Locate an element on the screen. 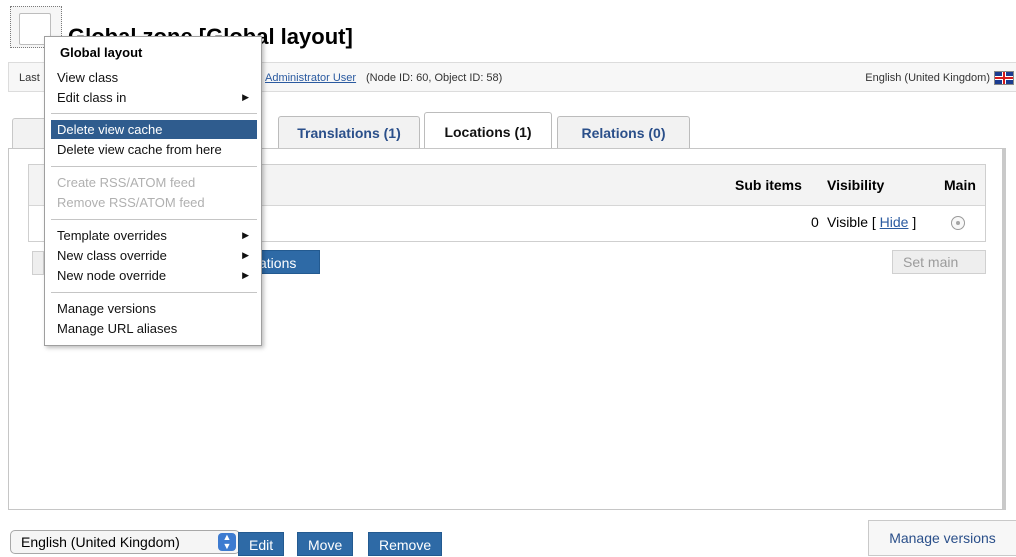 Image resolution: width=1016 pixels, height=557 pixels. language-select-value: English (United Kingdom) is located at coordinates (100, 542).